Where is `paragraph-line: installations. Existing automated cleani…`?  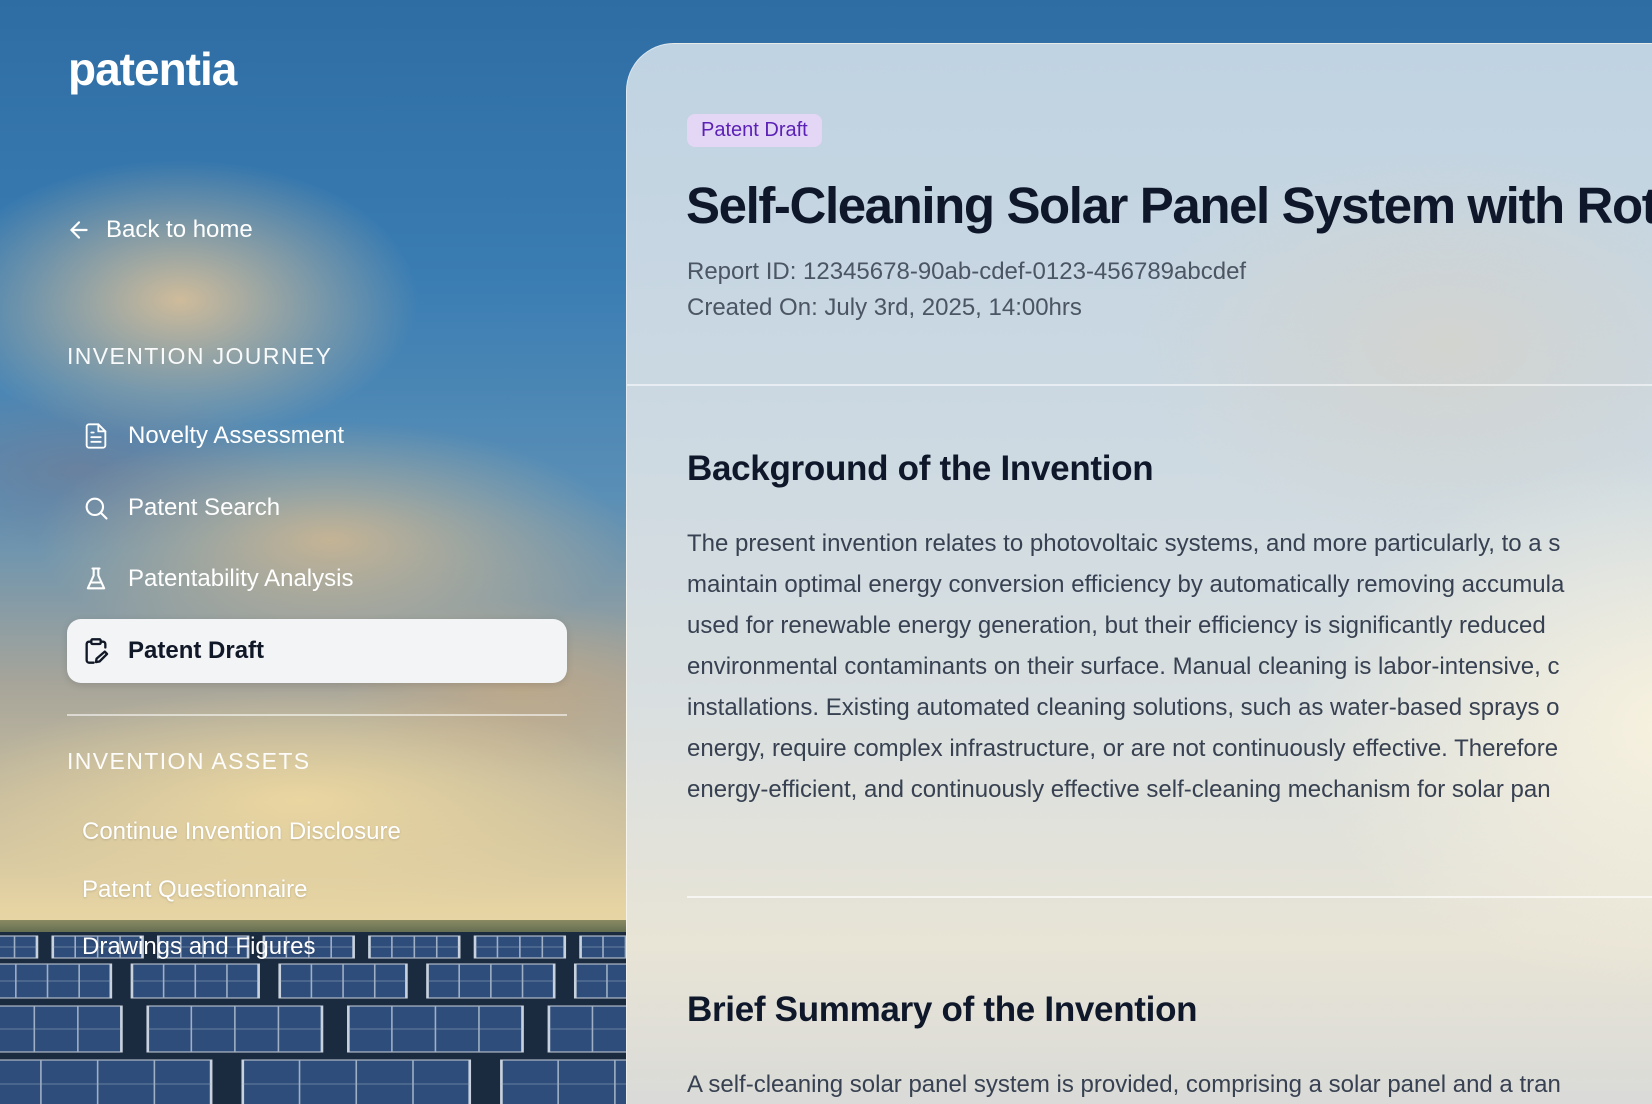
paragraph-line: installations. Existing automated cleani… is located at coordinates (1123, 707).